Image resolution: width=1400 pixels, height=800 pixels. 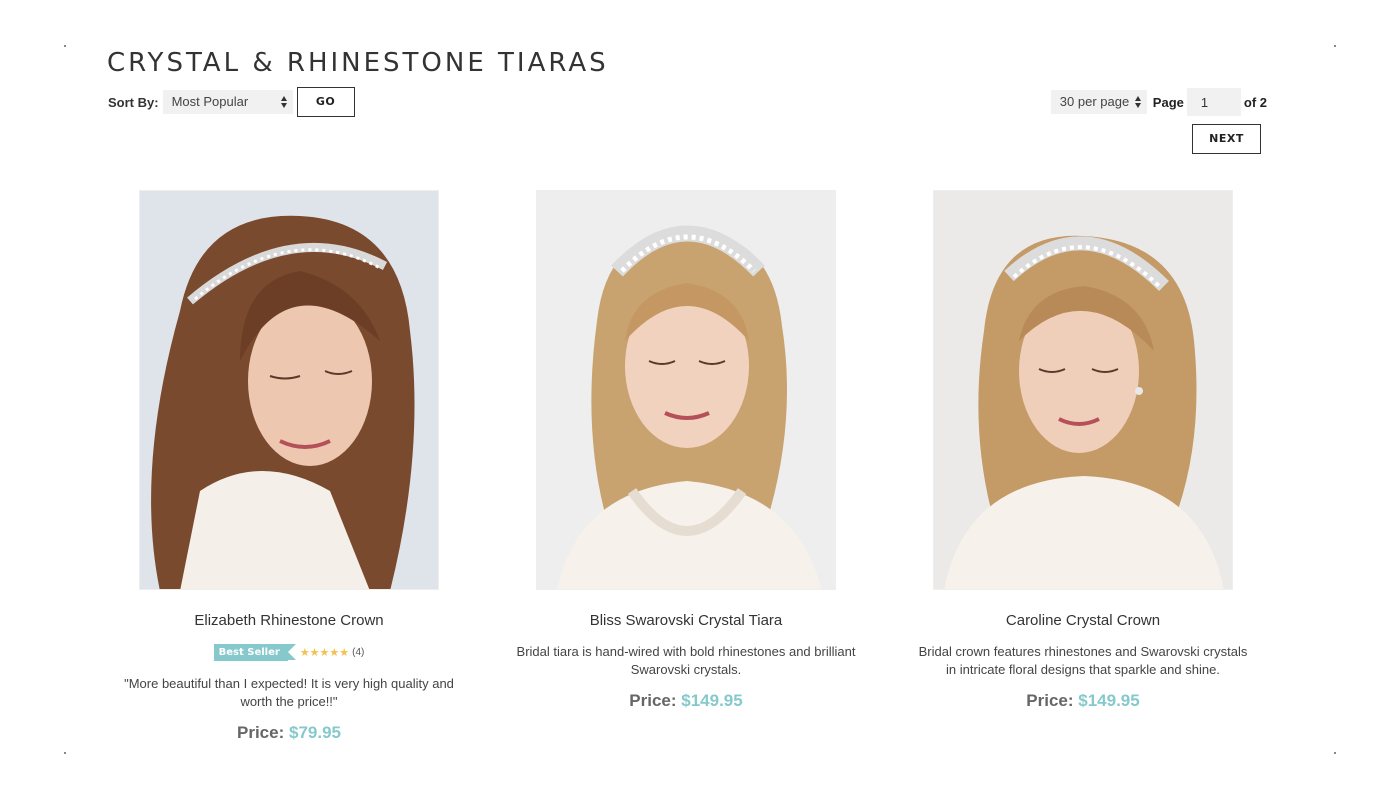 What do you see at coordinates (325, 102) in the screenshot?
I see `go-button: GO` at bounding box center [325, 102].